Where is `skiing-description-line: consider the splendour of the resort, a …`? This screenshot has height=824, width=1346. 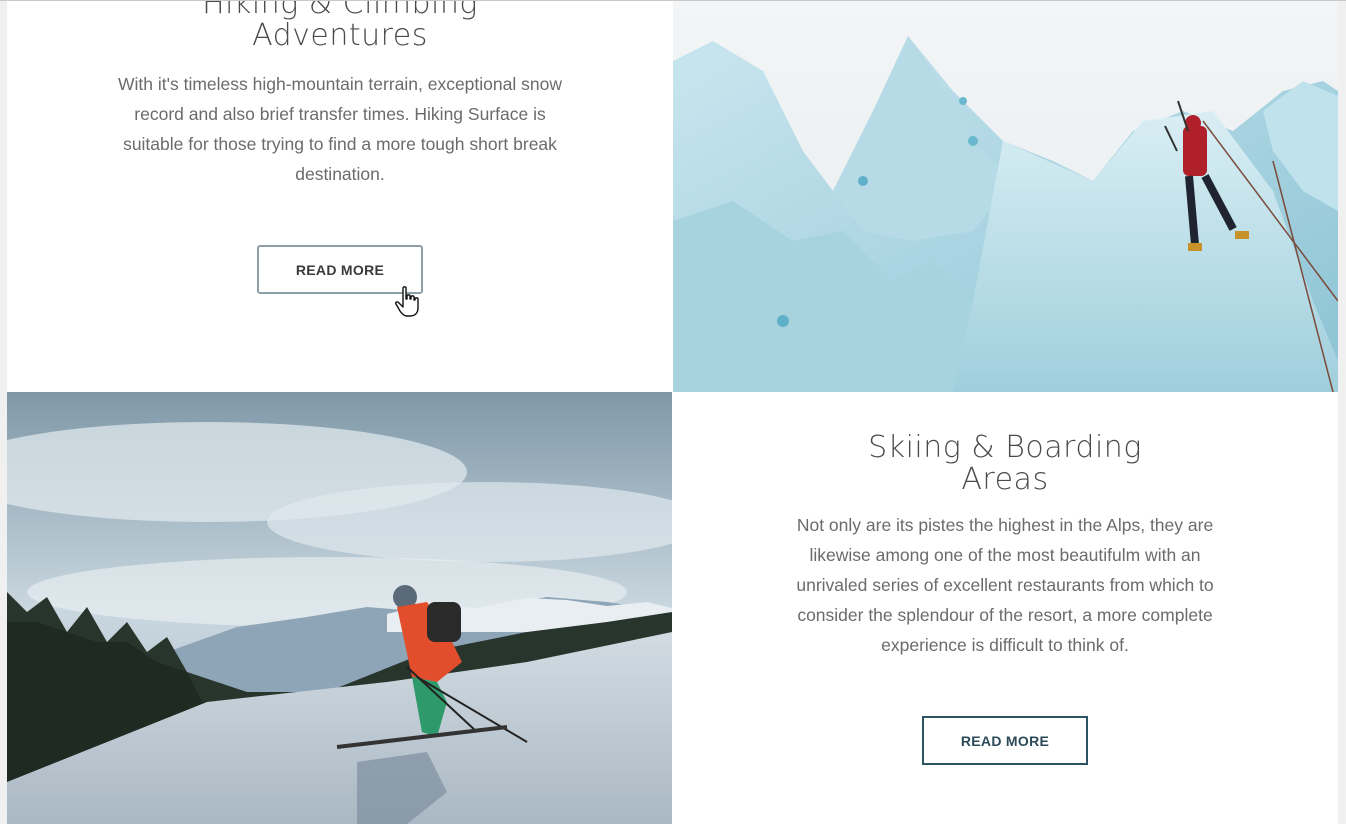
skiing-description-line: consider the splendour of the resort, a … is located at coordinates (1005, 615).